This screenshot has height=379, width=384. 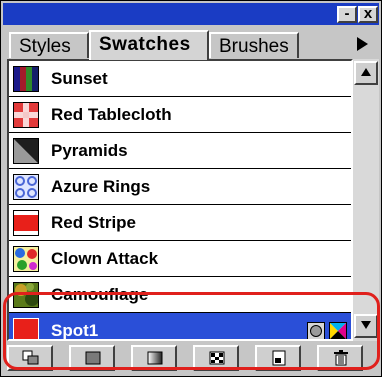 What do you see at coordinates (149, 45) in the screenshot?
I see `tab-swatches: Swatches` at bounding box center [149, 45].